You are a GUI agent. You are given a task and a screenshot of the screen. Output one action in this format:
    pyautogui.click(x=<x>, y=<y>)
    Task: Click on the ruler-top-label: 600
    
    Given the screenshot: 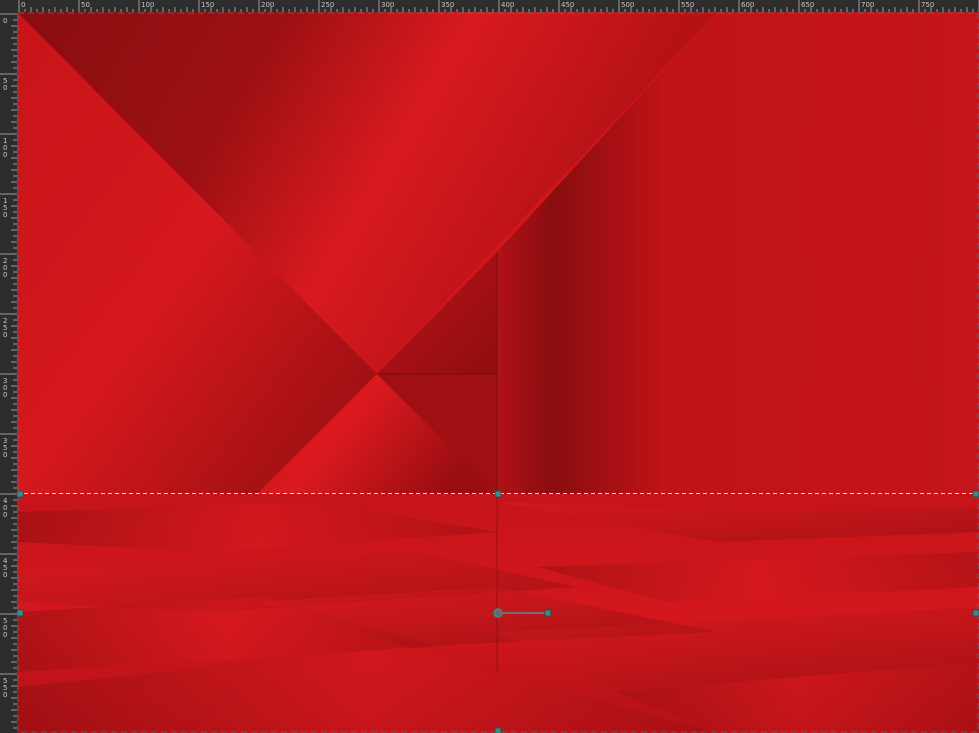 What is the action you would take?
    pyautogui.click(x=747, y=5)
    